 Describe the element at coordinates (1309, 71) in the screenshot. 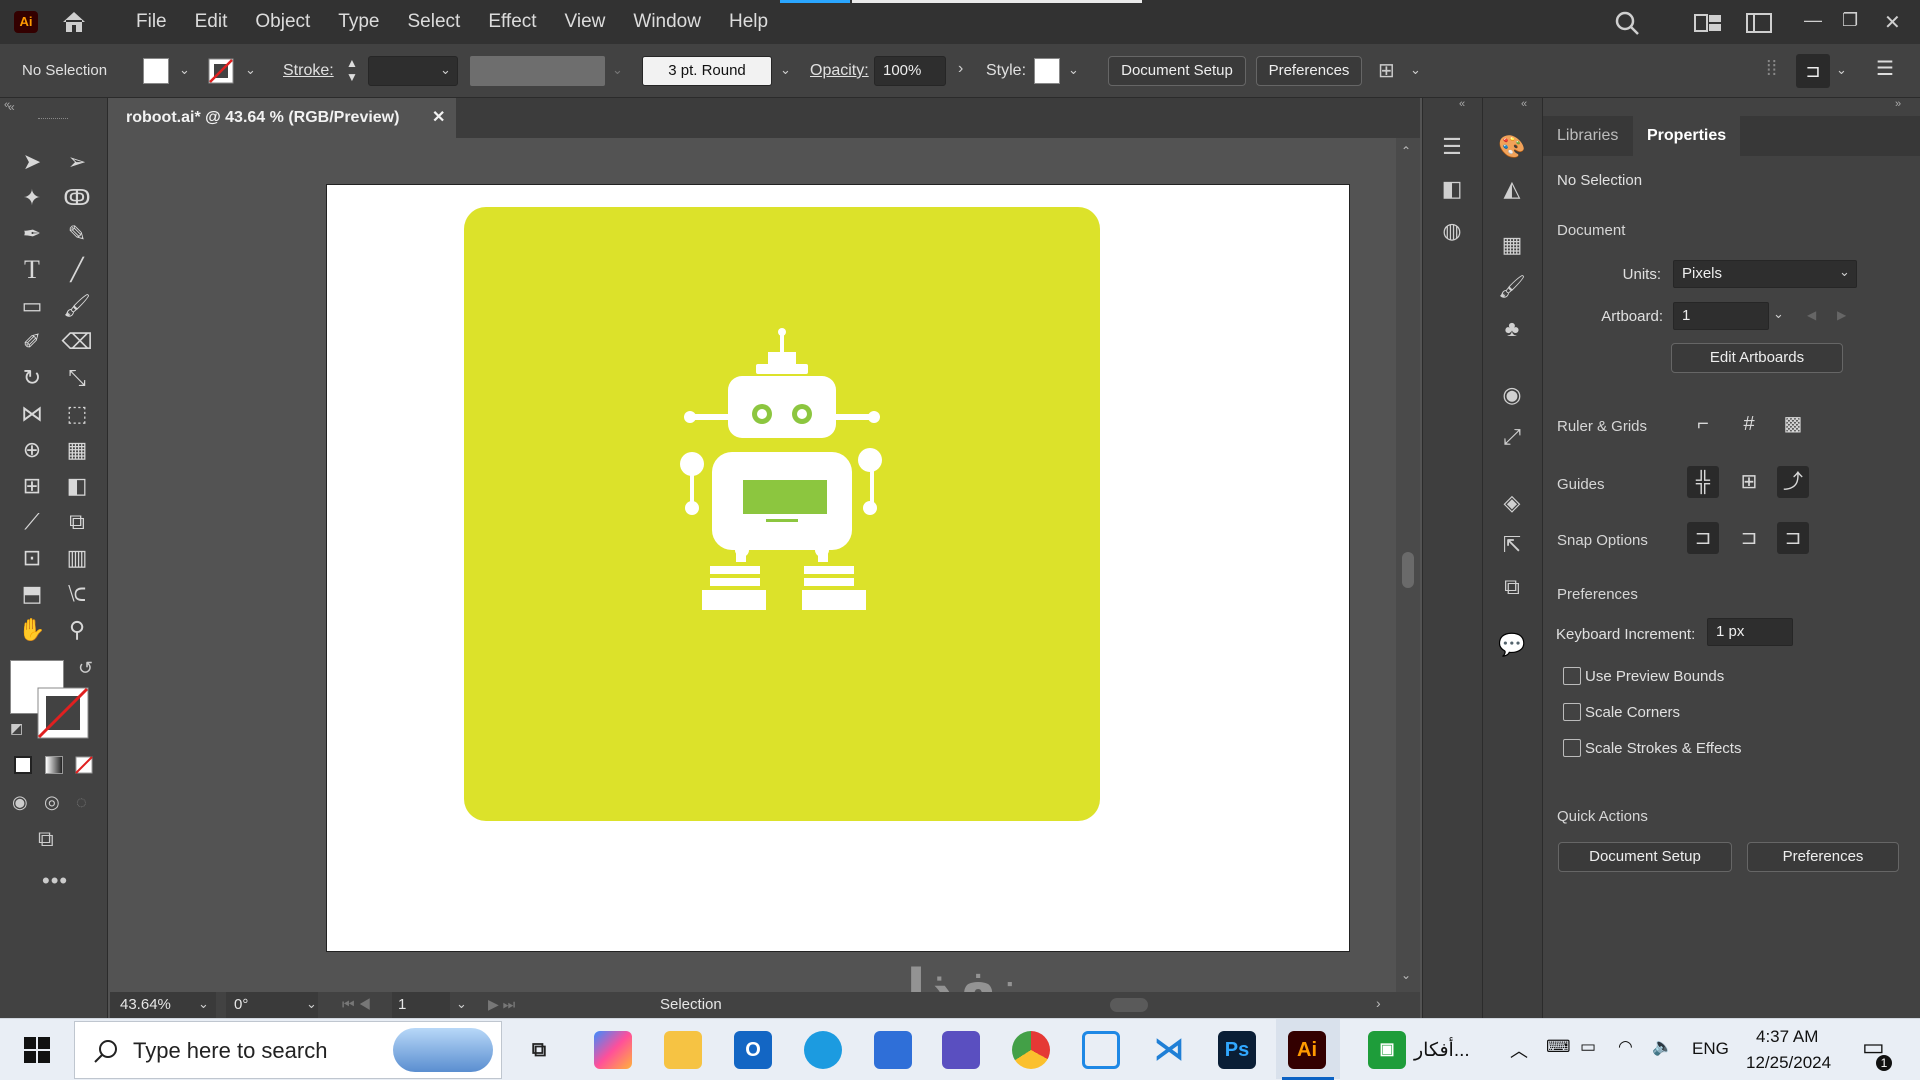

I see `preferences-button: Preferences` at that location.